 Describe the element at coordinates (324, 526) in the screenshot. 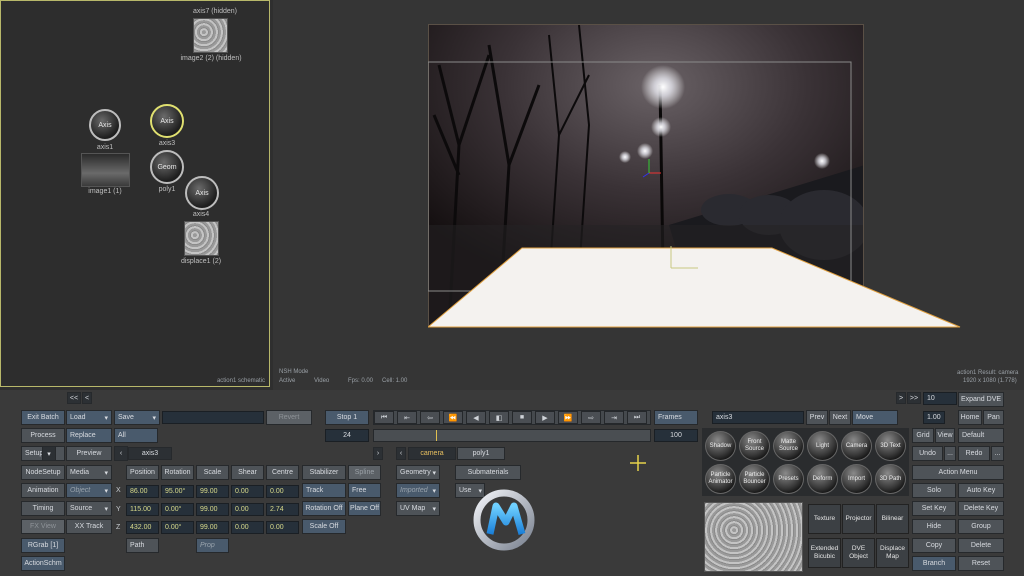

I see `scale-off-button: Scale Off` at that location.